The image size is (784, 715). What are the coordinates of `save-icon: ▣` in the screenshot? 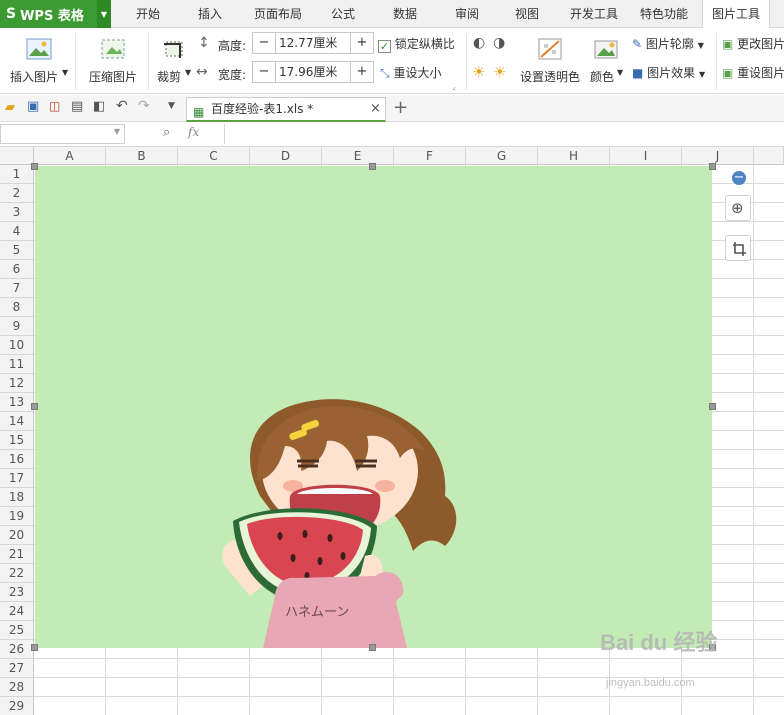 It's located at (33, 106).